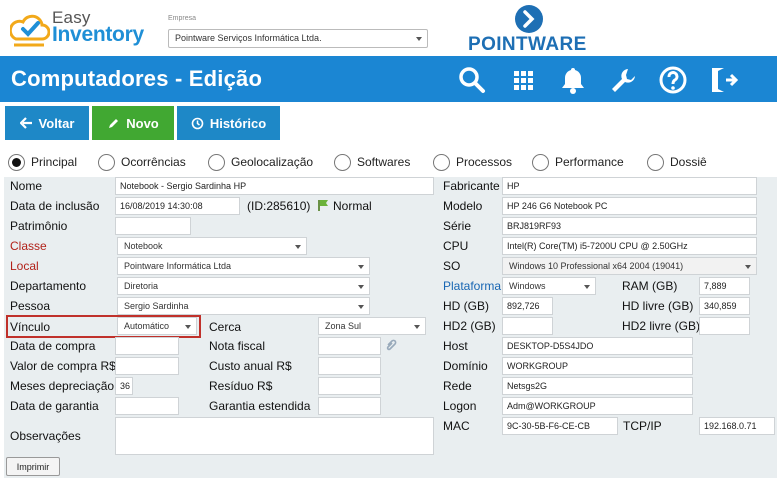  What do you see at coordinates (352, 206) in the screenshot?
I see `status-text: Normal` at bounding box center [352, 206].